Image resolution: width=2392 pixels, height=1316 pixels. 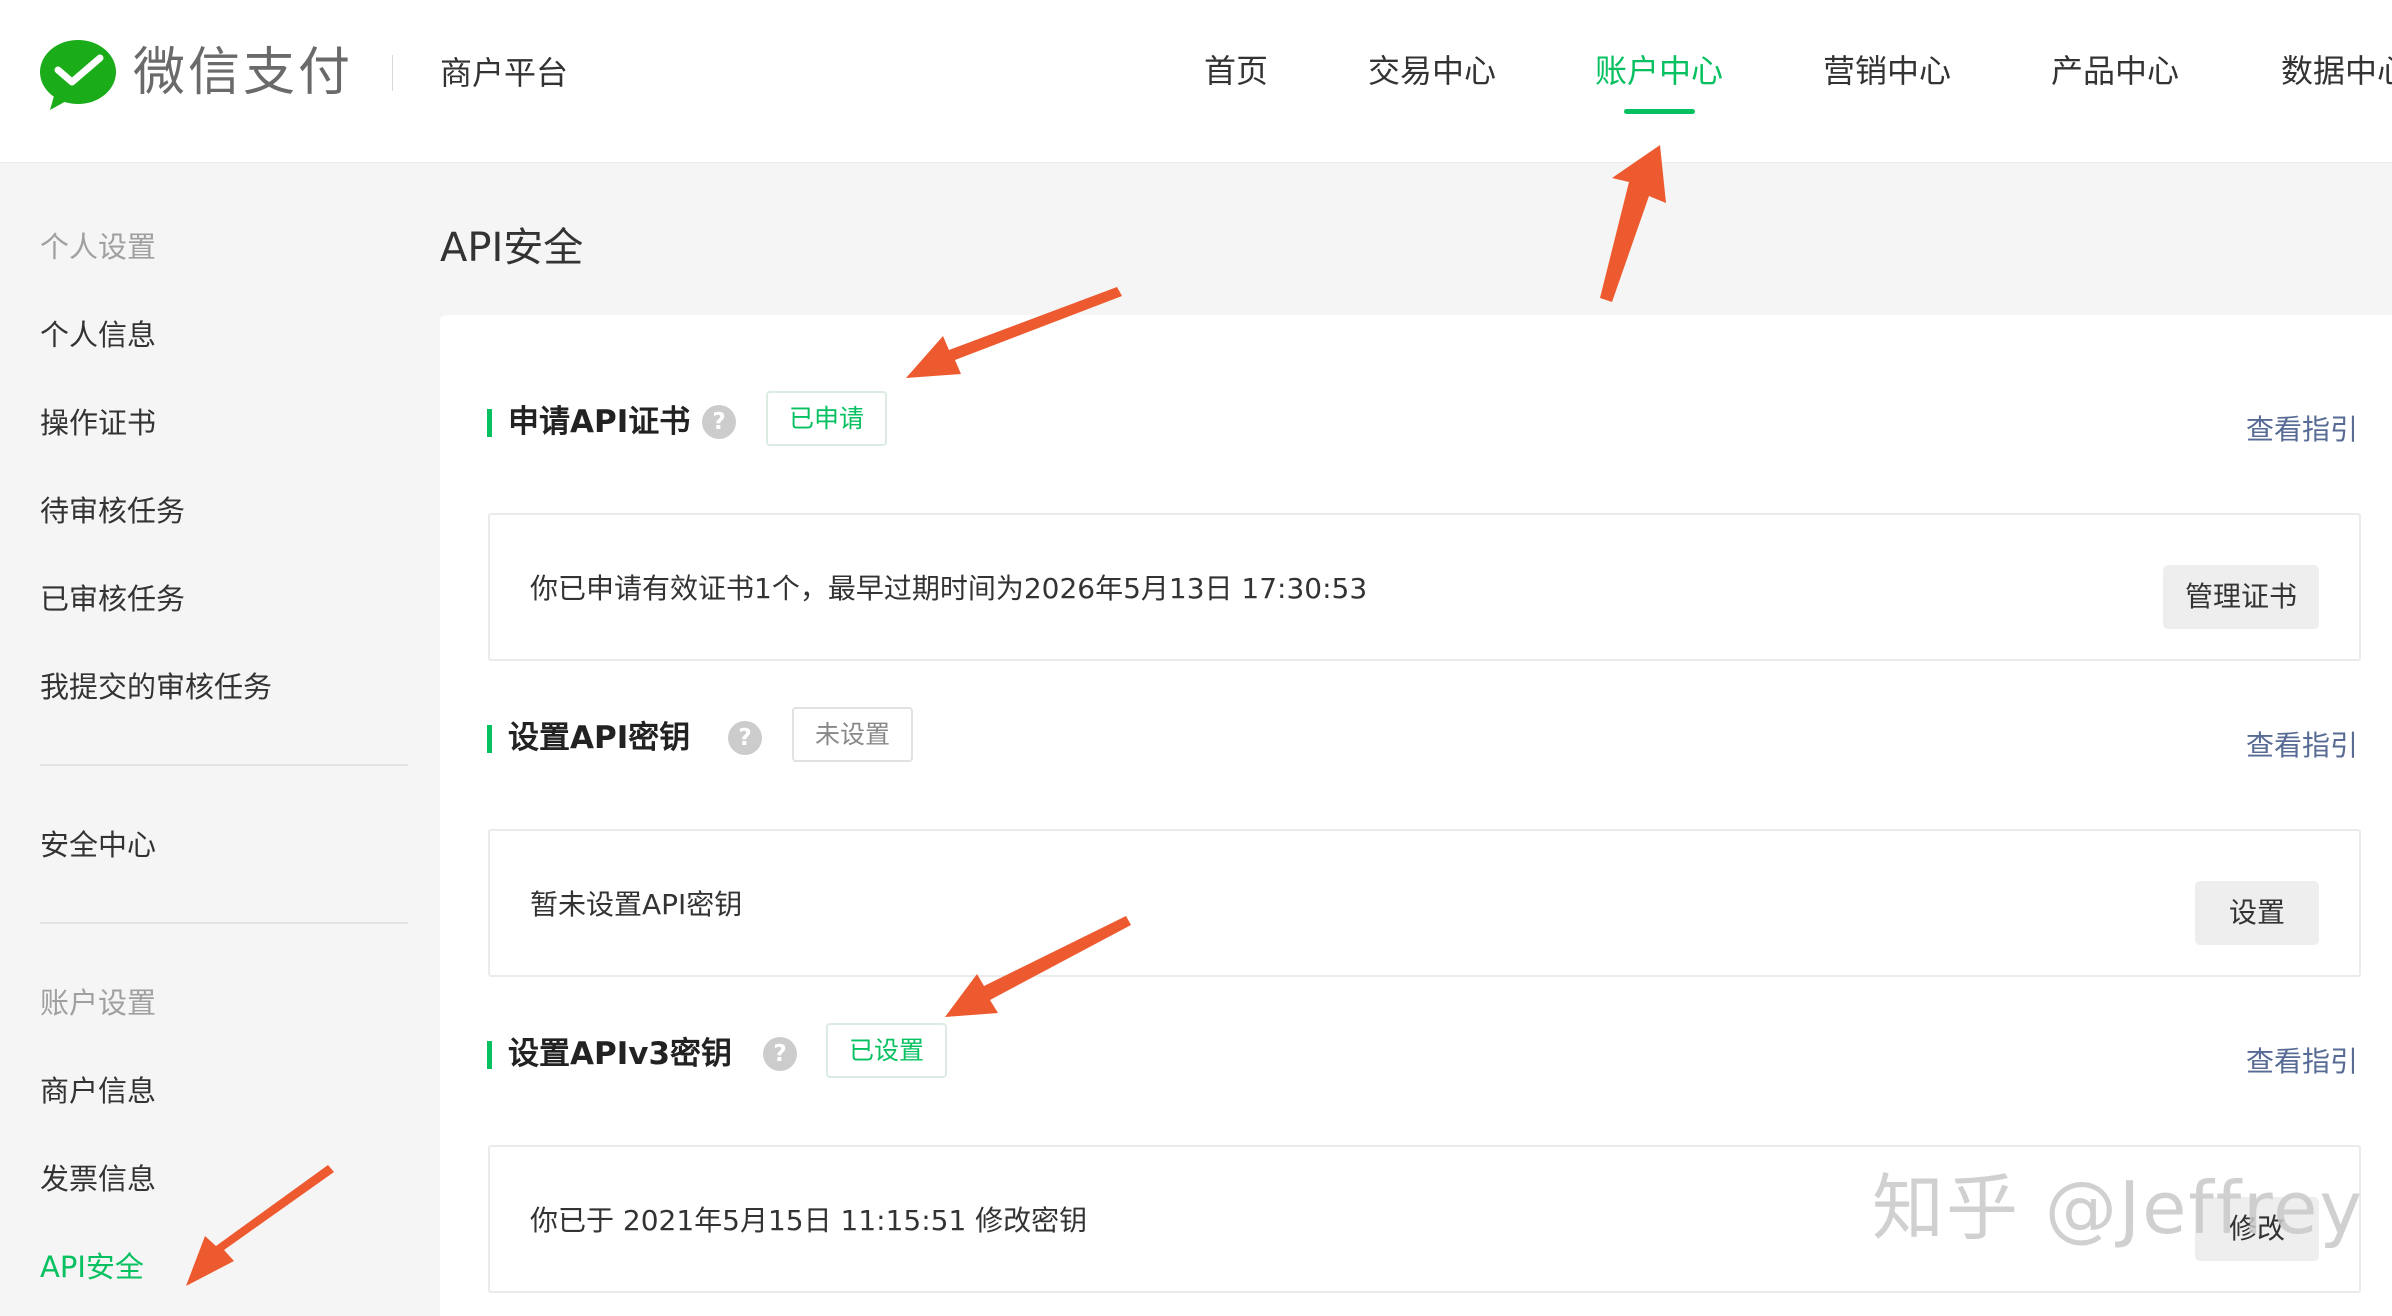 I want to click on sidebar-item-reviewed: 已审核任务, so click(x=112, y=599).